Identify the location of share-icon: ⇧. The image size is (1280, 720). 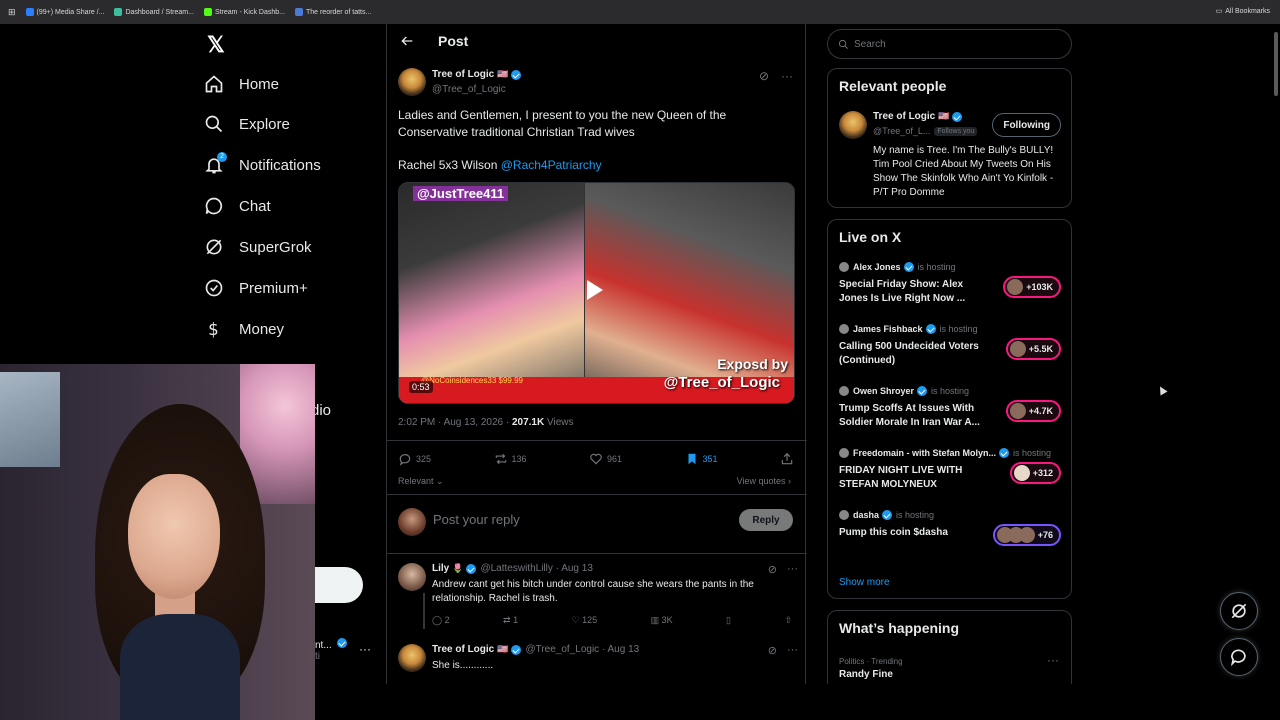
(788, 620).